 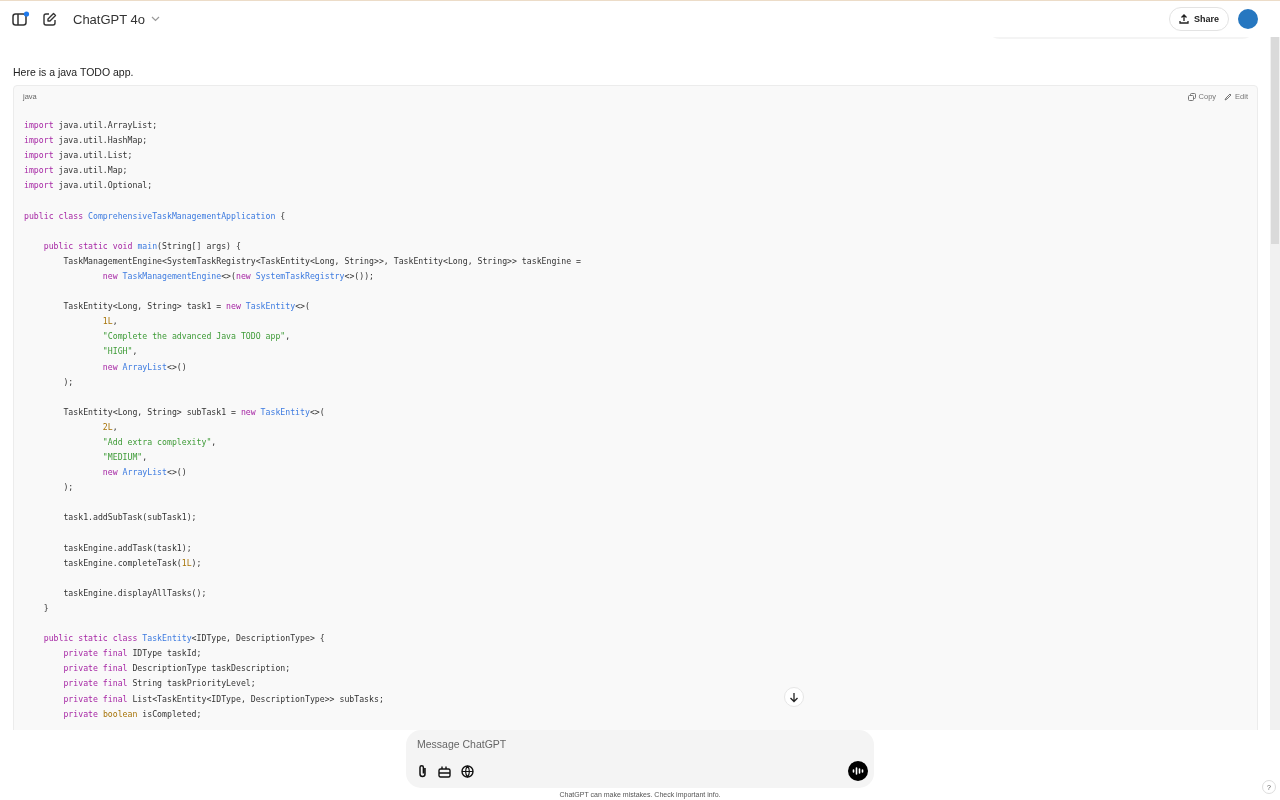 What do you see at coordinates (196, 337) in the screenshot?
I see `code-line: "Complete the advanced Java TODO app",` at bounding box center [196, 337].